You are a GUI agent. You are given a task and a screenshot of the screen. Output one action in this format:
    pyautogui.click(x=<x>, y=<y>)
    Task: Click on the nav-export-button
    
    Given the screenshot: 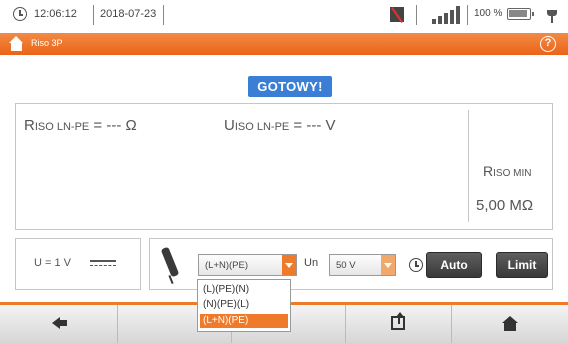 What is the action you would take?
    pyautogui.click(x=399, y=324)
    